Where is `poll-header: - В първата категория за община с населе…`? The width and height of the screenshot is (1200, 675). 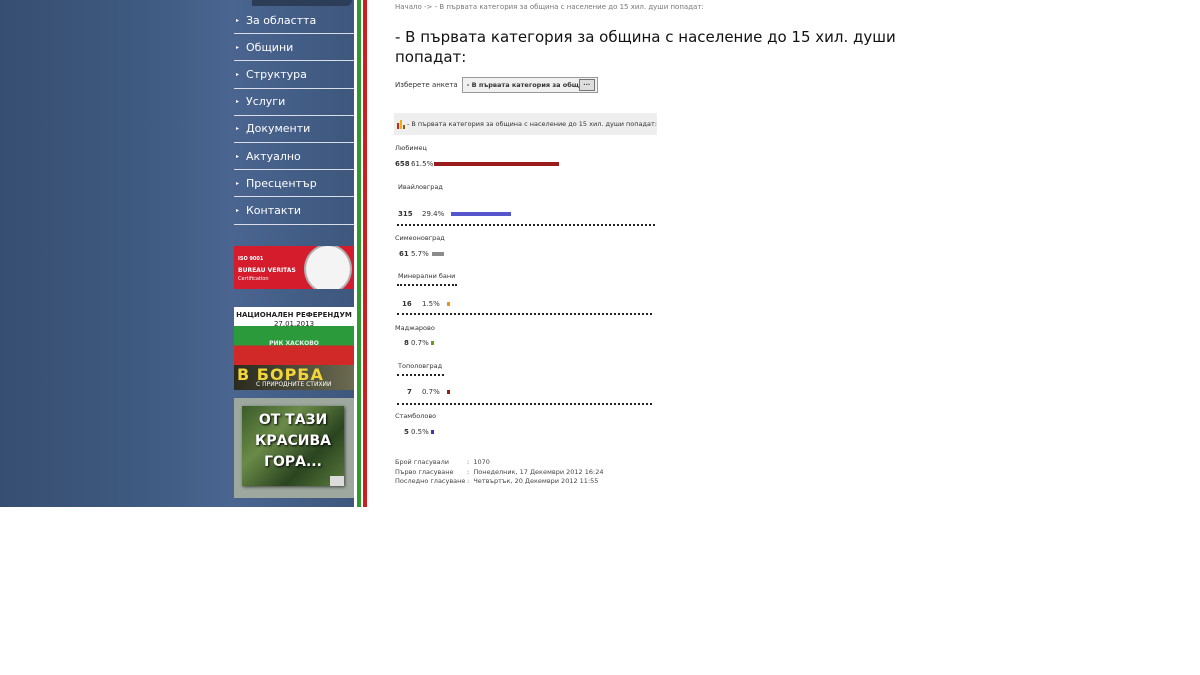
poll-header: - В първата категория за община с населе… is located at coordinates (525, 124).